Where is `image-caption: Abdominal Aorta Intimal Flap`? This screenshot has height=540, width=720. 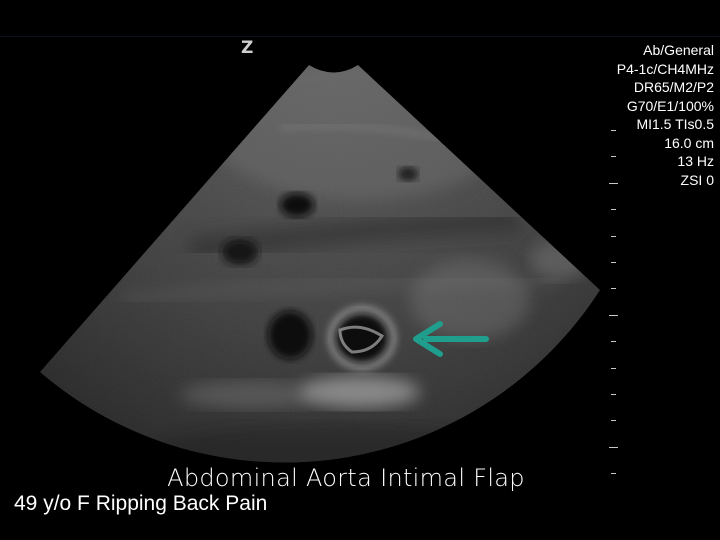
image-caption: Abdominal Aorta Intimal Flap is located at coordinates (346, 478).